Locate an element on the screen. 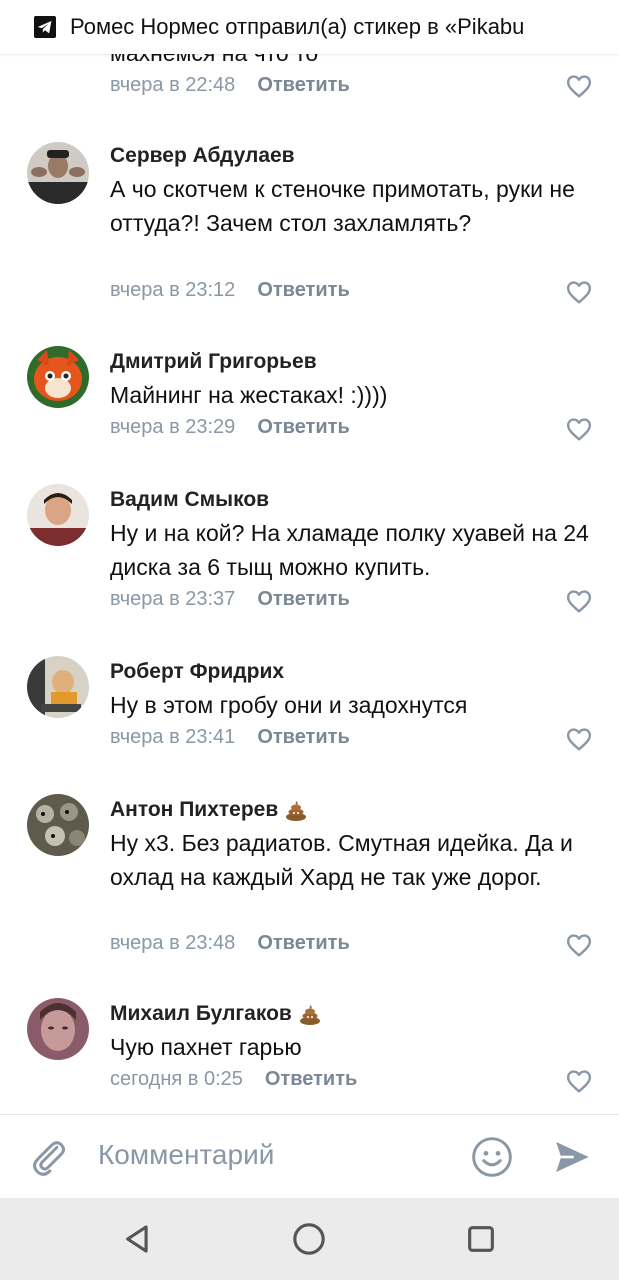 This screenshot has width=619, height=1280. comment-meta: сегодня в 0:25 Ответить is located at coordinates (233, 1079).